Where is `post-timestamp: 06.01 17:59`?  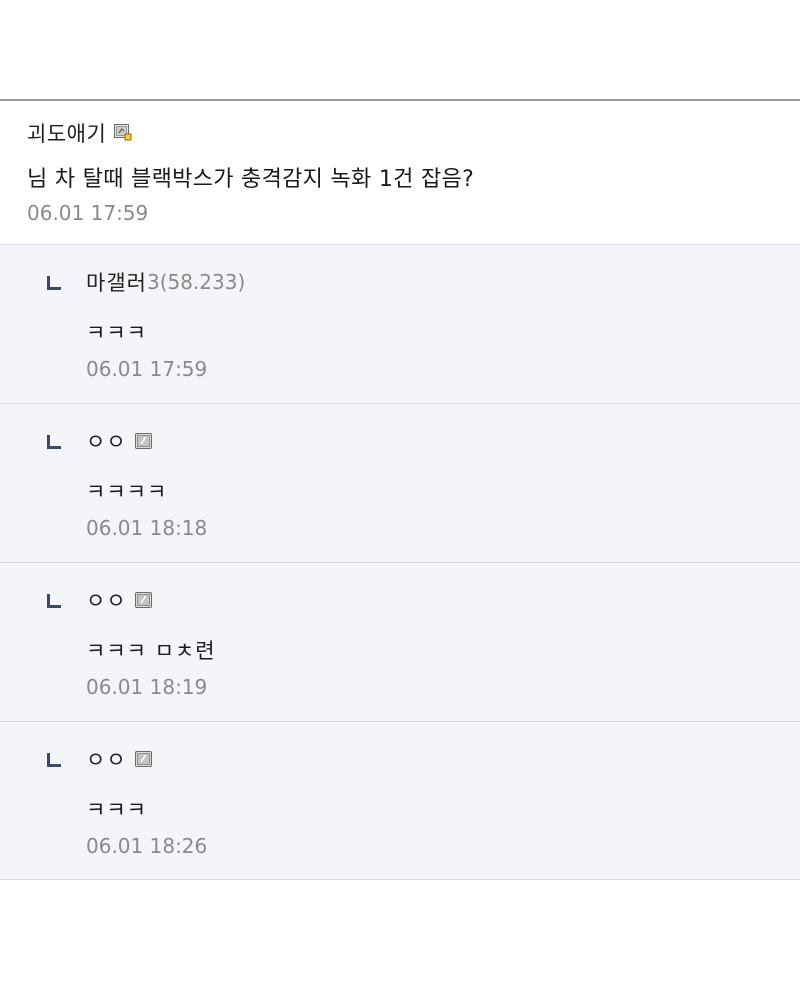
post-timestamp: 06.01 17:59 is located at coordinates (88, 213).